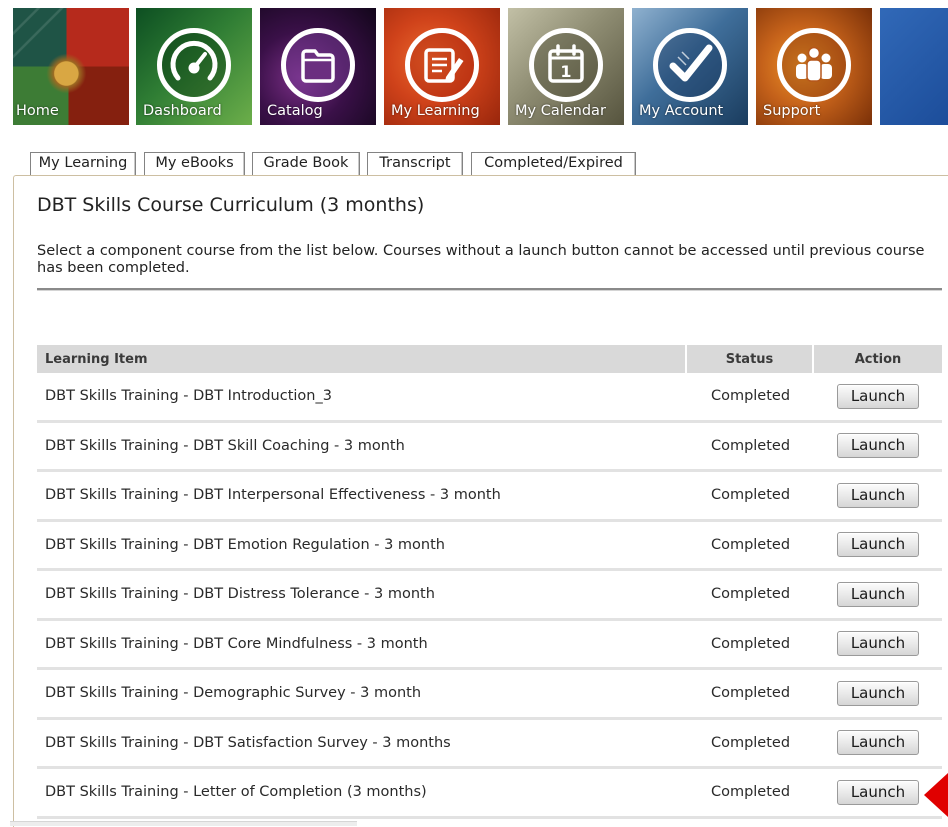  I want to click on speedometer-icon, so click(194, 65).